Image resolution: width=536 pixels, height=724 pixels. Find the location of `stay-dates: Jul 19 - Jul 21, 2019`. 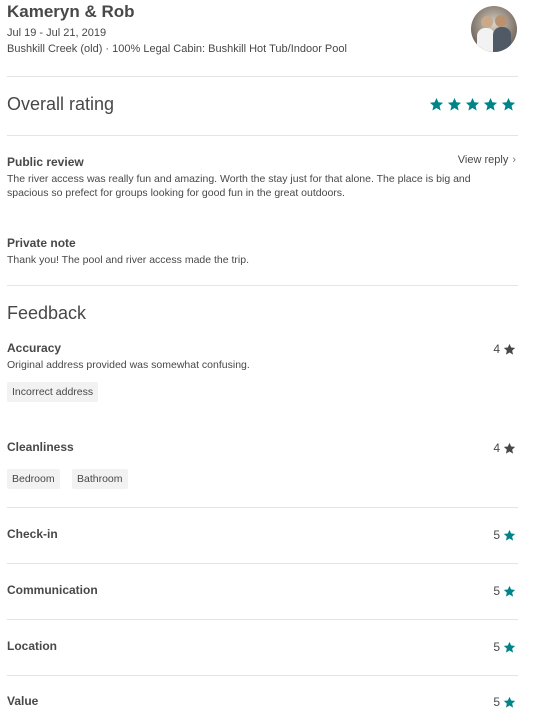

stay-dates: Jul 19 - Jul 21, 2019 is located at coordinates (57, 33).